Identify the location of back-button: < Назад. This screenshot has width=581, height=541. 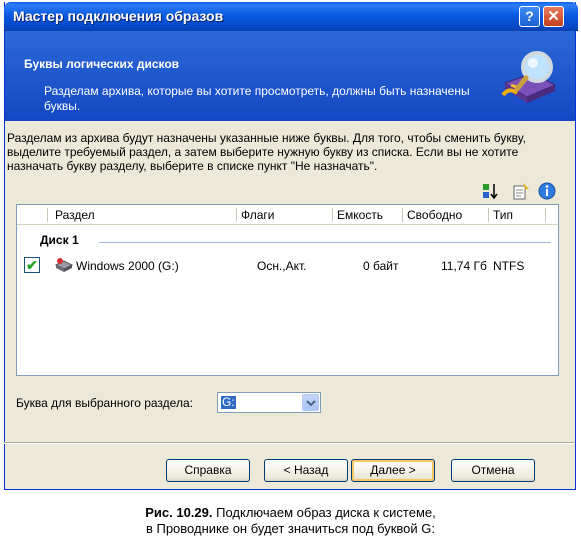
(306, 470).